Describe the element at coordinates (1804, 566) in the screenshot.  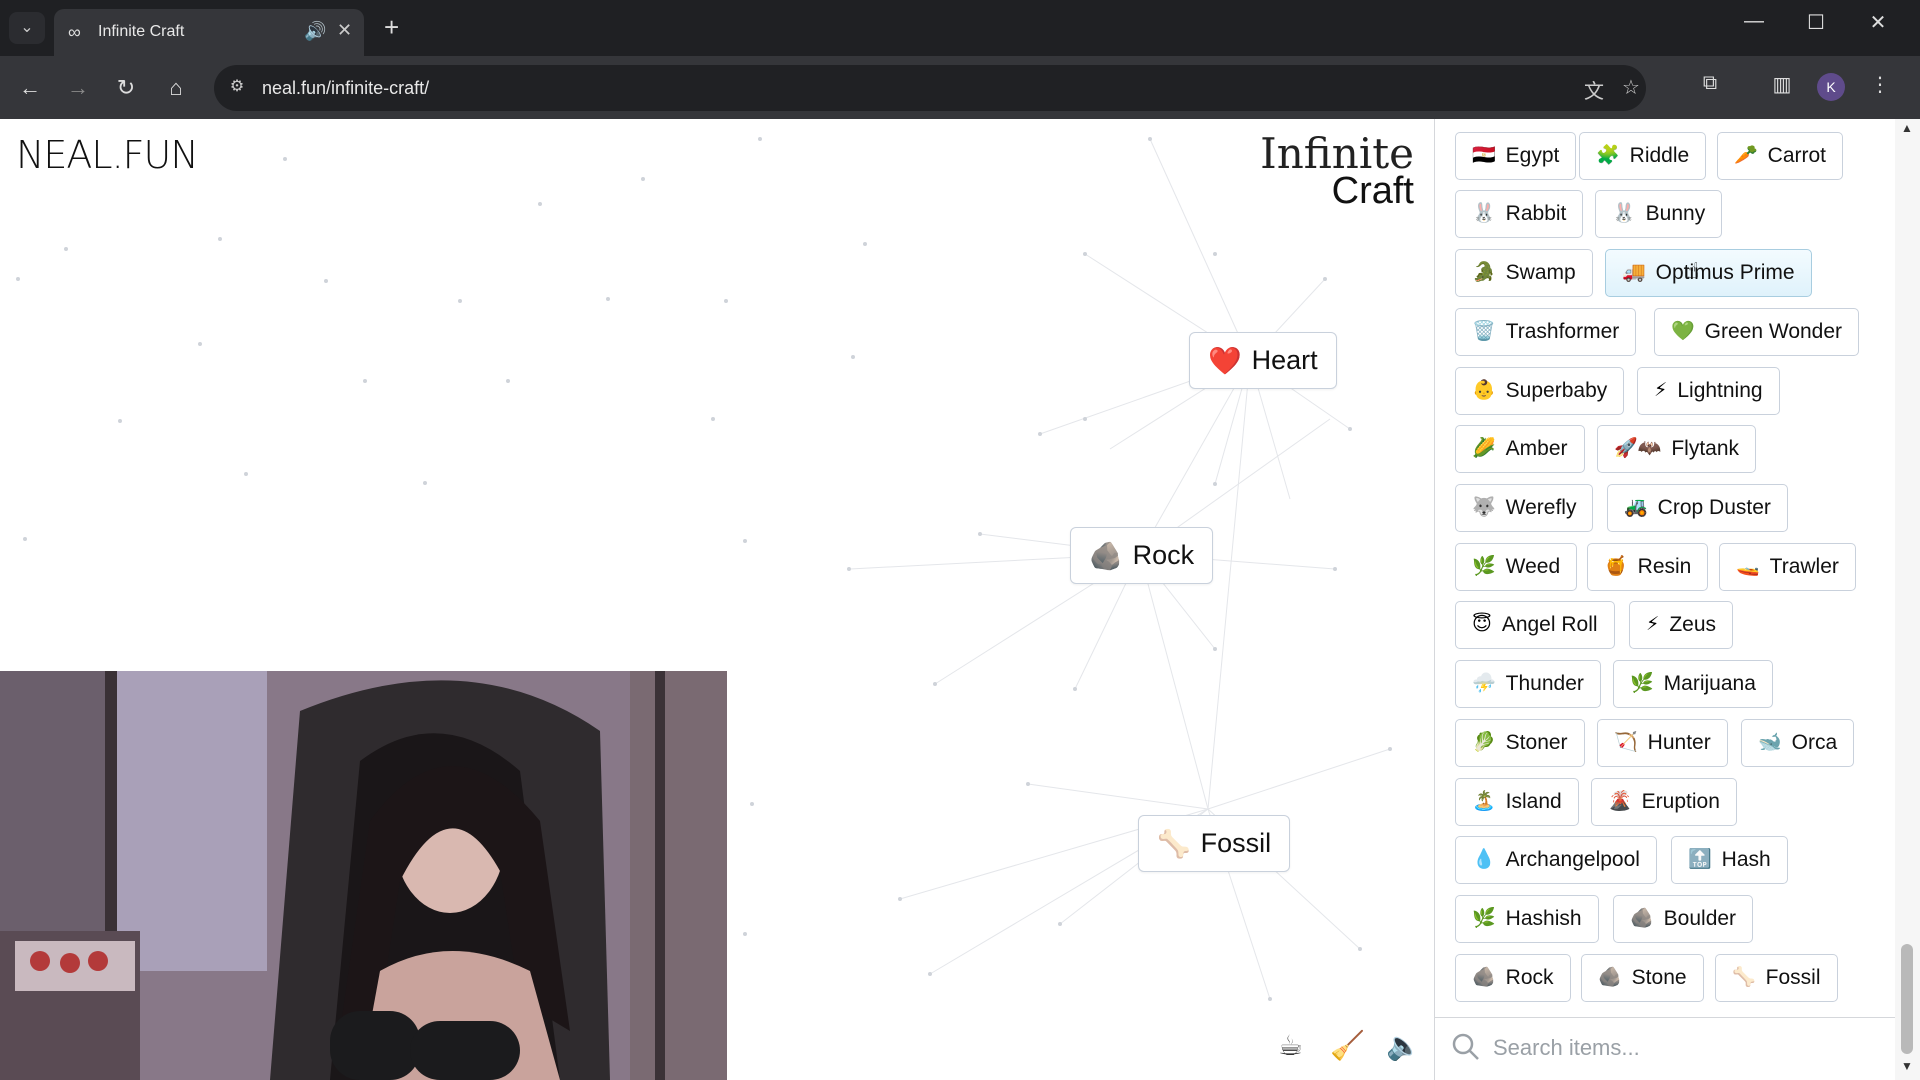
I see `item-label: Trawler` at that location.